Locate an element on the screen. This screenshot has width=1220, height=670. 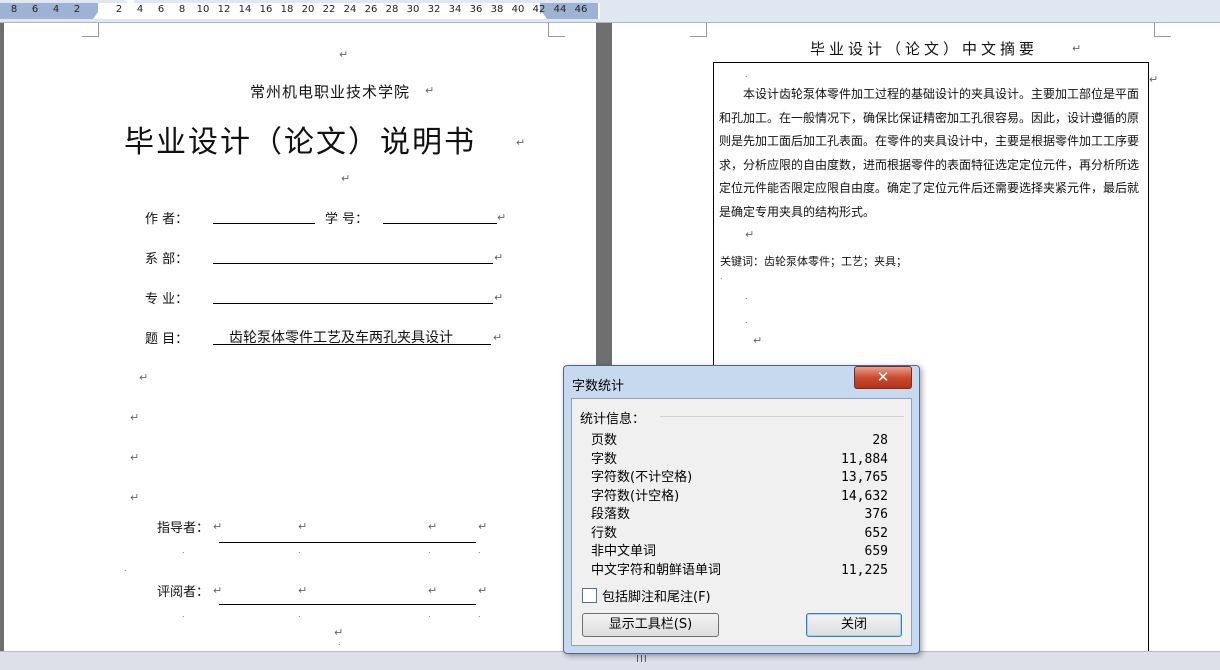
stat-label: 非中文单词 is located at coordinates (624, 551).